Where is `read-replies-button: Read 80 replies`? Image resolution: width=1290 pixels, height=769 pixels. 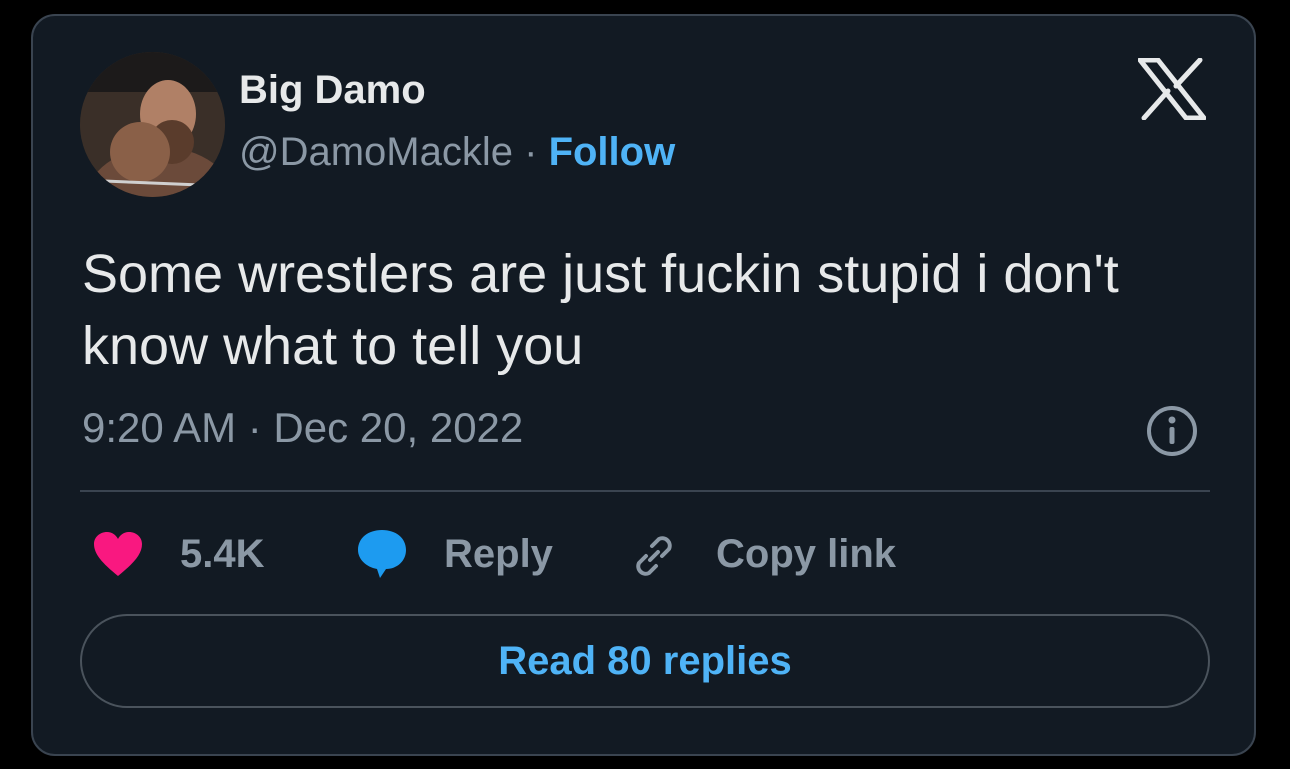 read-replies-button: Read 80 replies is located at coordinates (645, 661).